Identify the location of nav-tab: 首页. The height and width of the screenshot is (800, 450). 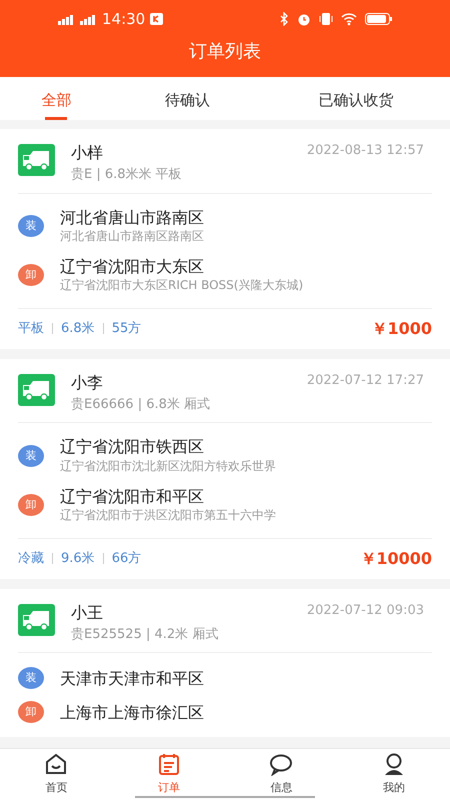
(56, 774).